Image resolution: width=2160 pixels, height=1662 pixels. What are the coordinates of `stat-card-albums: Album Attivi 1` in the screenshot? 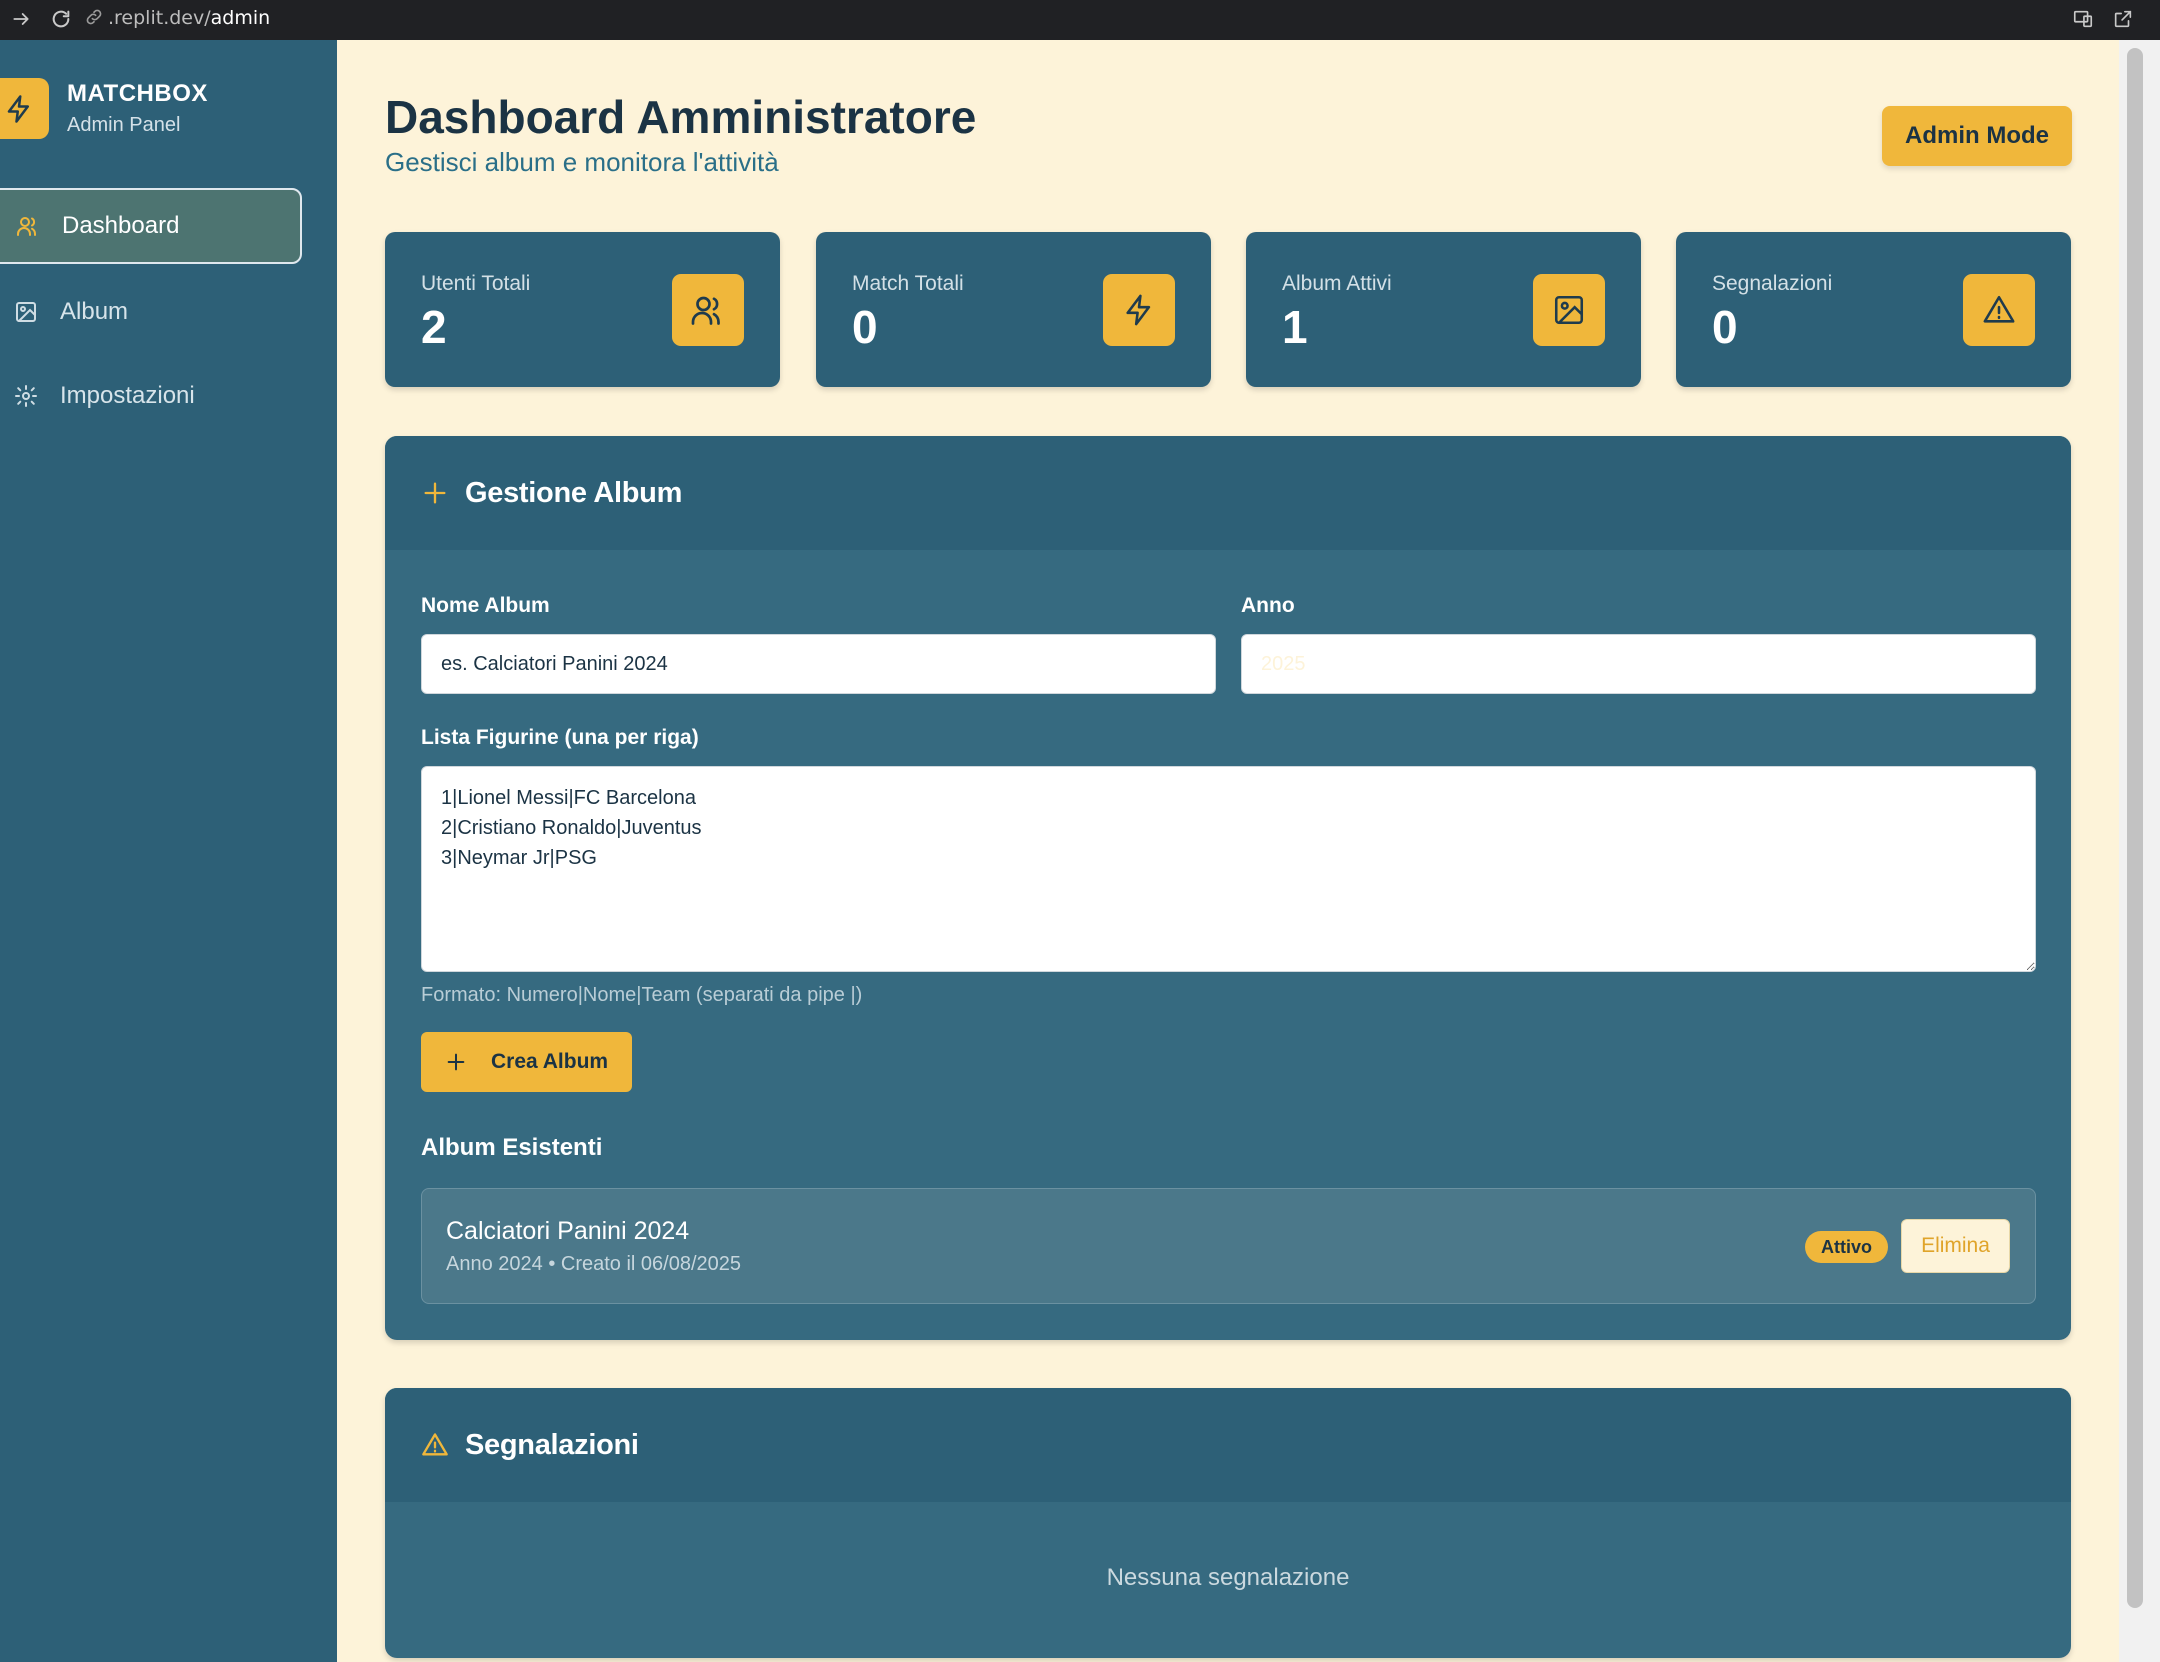 It's located at (1443, 309).